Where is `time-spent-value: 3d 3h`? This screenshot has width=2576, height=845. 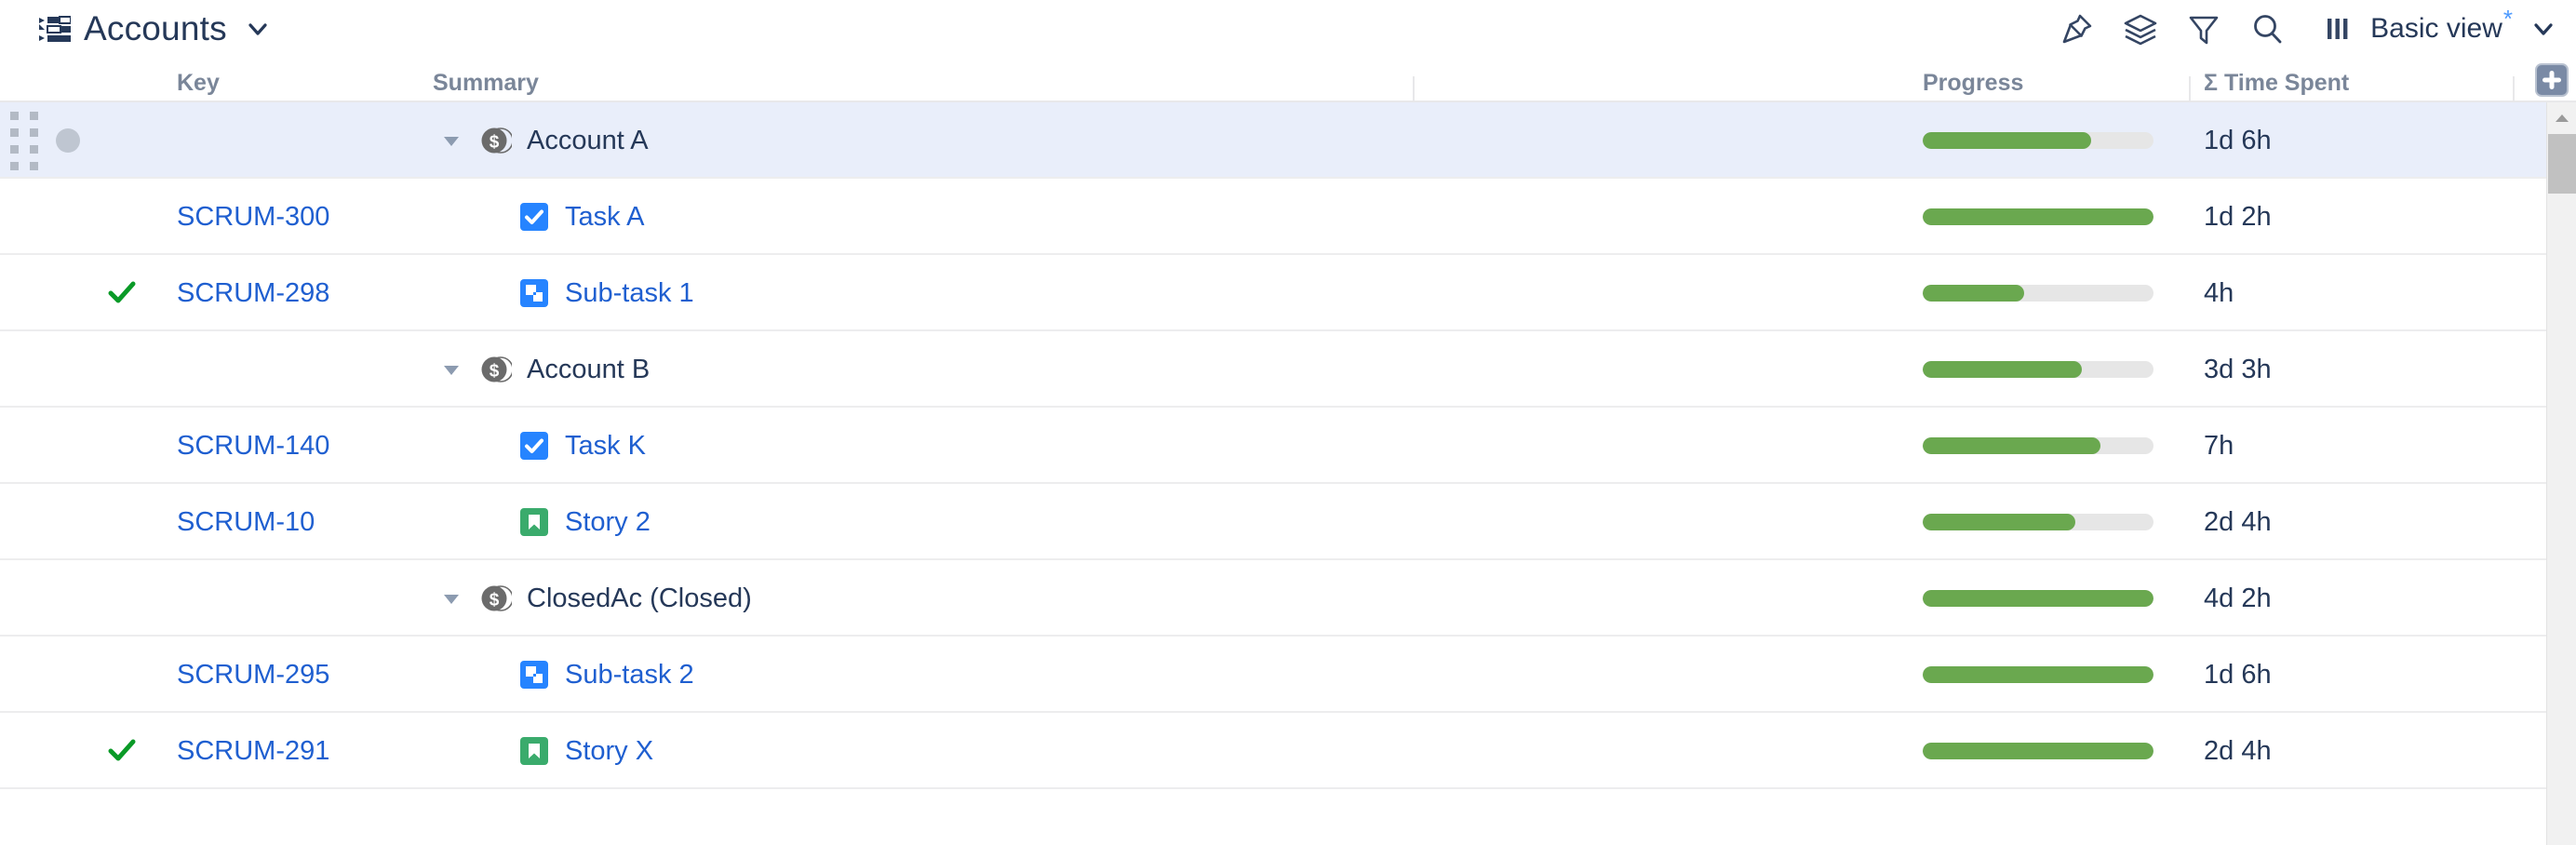 time-spent-value: 3d 3h is located at coordinates (2238, 369).